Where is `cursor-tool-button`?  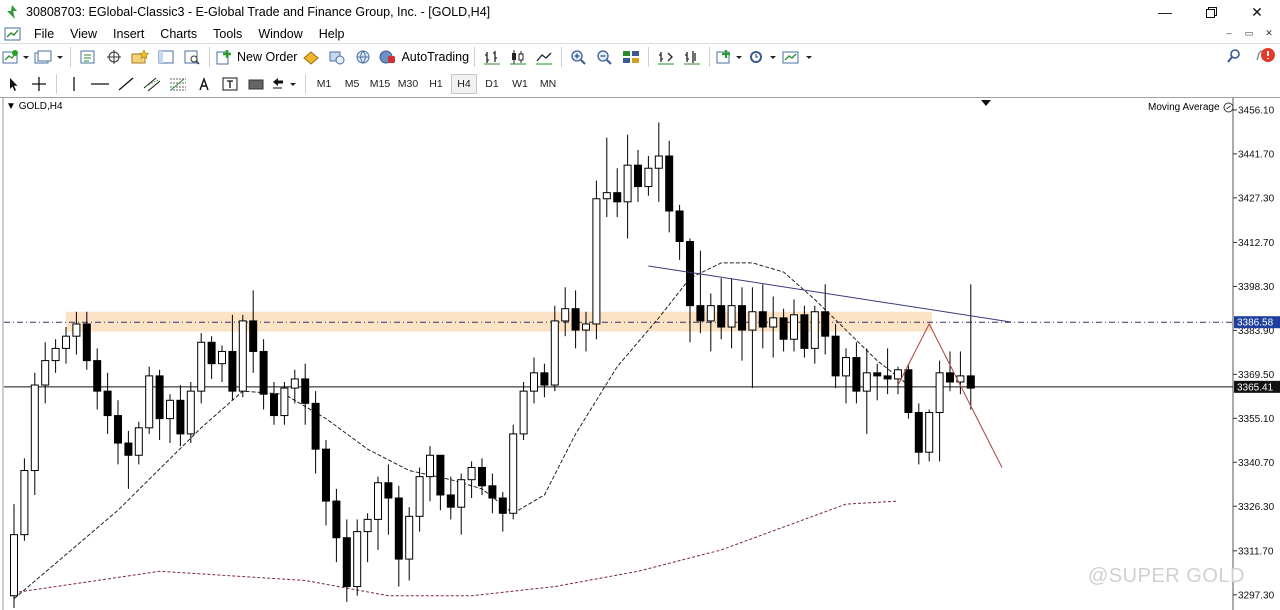 cursor-tool-button is located at coordinates (13, 84).